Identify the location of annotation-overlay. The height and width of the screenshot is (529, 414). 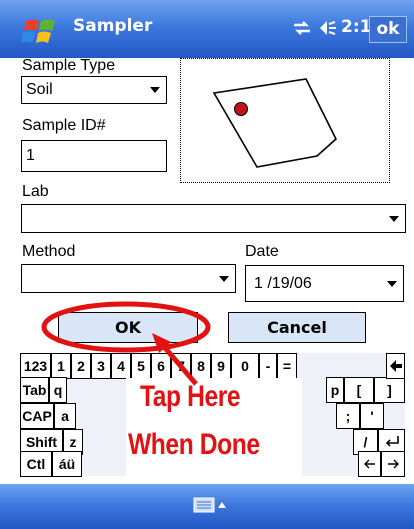
(126, 343).